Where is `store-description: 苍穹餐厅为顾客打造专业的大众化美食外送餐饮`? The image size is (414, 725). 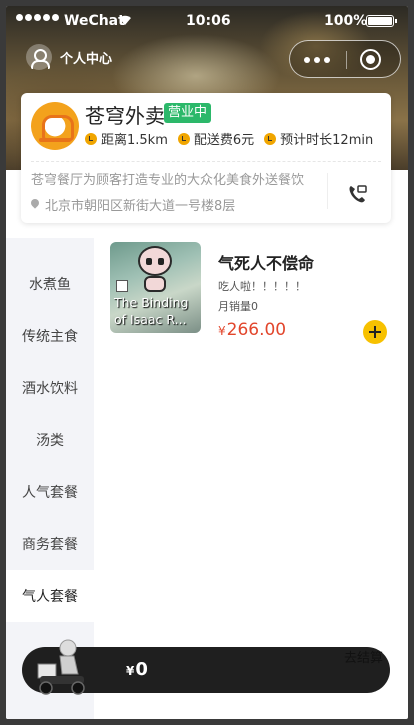 store-description: 苍穹餐厅为顾客打造专业的大众化美食外送餐饮 is located at coordinates (168, 180).